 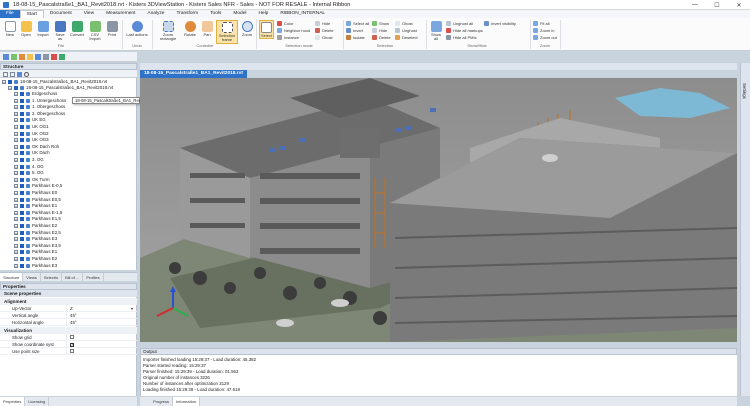 What do you see at coordinates (37, 246) in the screenshot?
I see `tree-item: + Parkhaus E3,5` at bounding box center [37, 246].